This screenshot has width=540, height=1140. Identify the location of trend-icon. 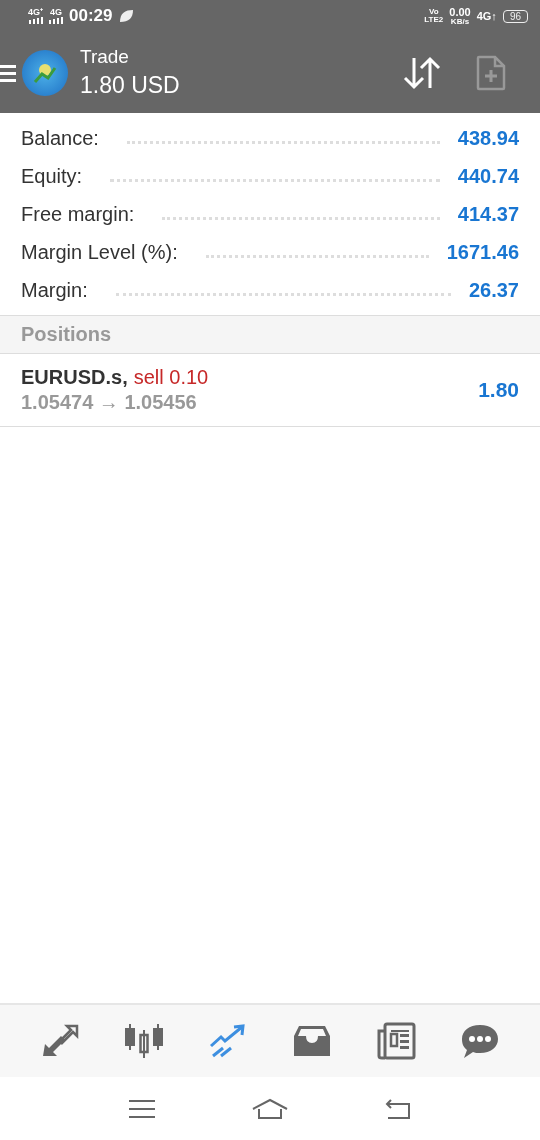
(228, 1041).